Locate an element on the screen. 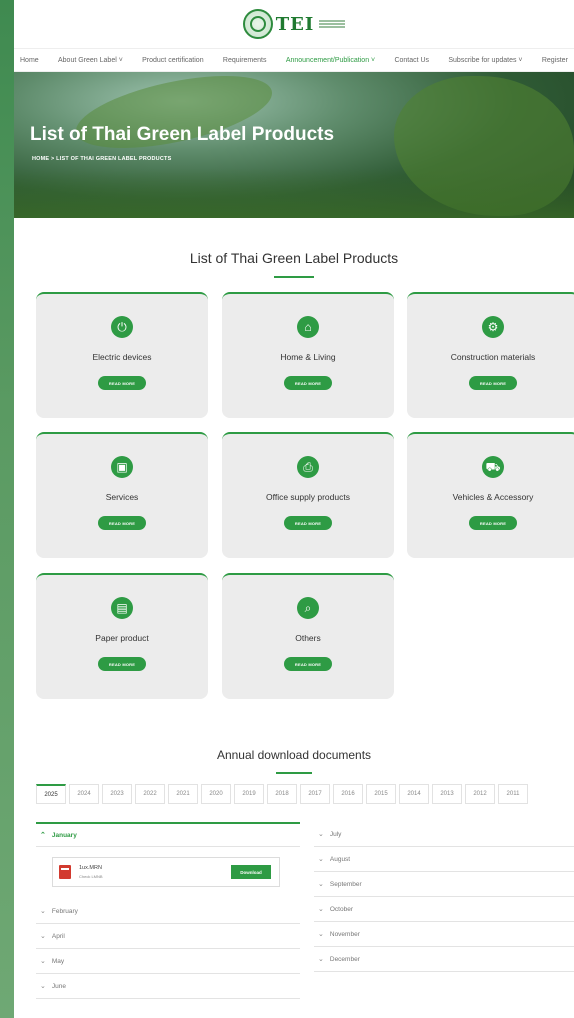  category-card: ⛟ Vehicles & Accessory READ MORE is located at coordinates (490, 495).